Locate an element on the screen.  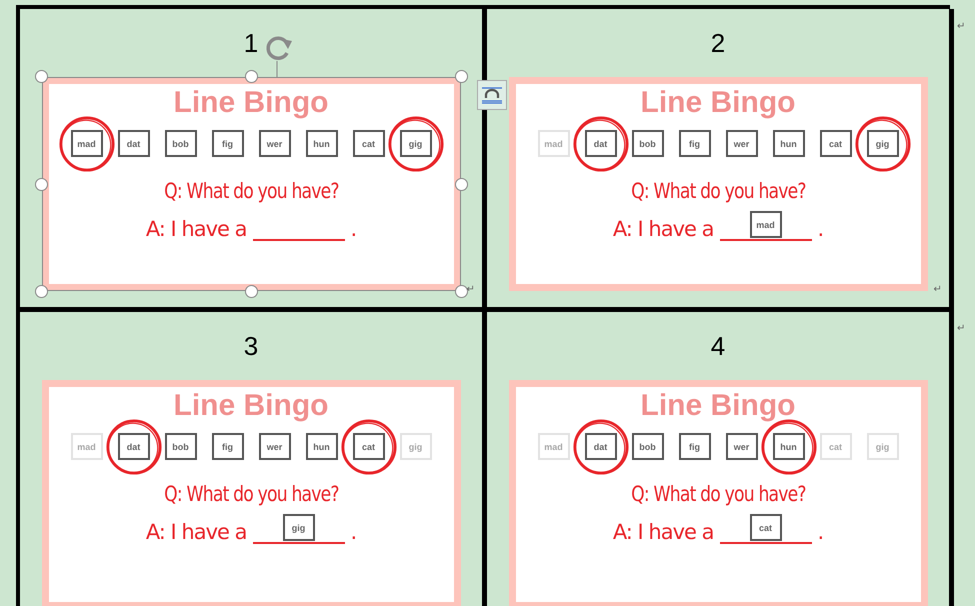
picture-number: 4 is located at coordinates (718, 346).